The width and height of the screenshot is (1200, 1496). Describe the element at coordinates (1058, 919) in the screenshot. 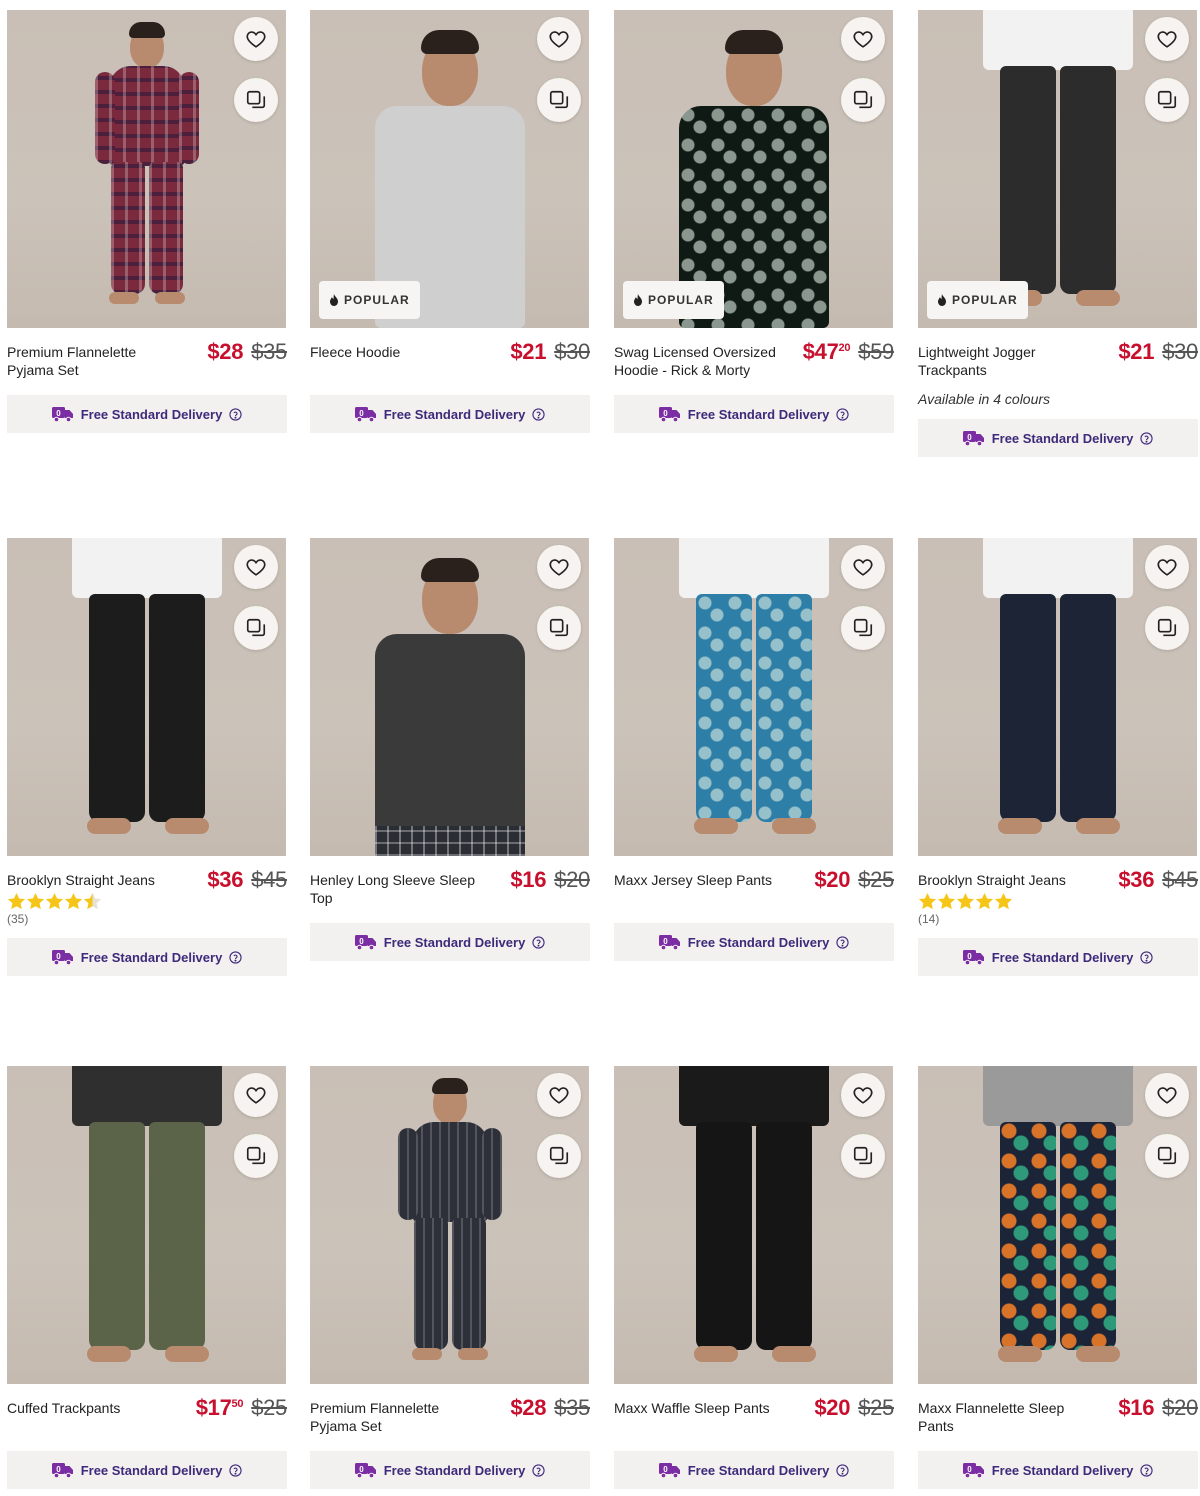

I see `review-count: (14)` at that location.